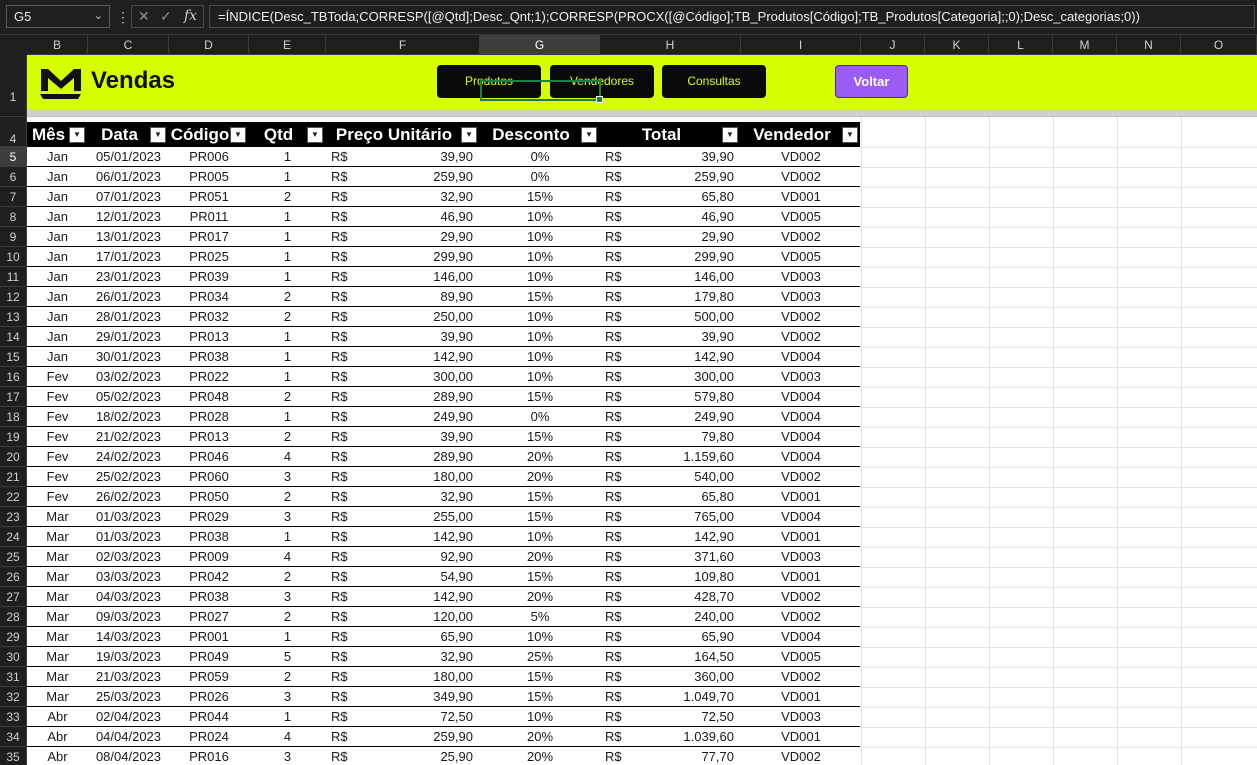  I want to click on cell-data: 28/01/2023, so click(128, 316).